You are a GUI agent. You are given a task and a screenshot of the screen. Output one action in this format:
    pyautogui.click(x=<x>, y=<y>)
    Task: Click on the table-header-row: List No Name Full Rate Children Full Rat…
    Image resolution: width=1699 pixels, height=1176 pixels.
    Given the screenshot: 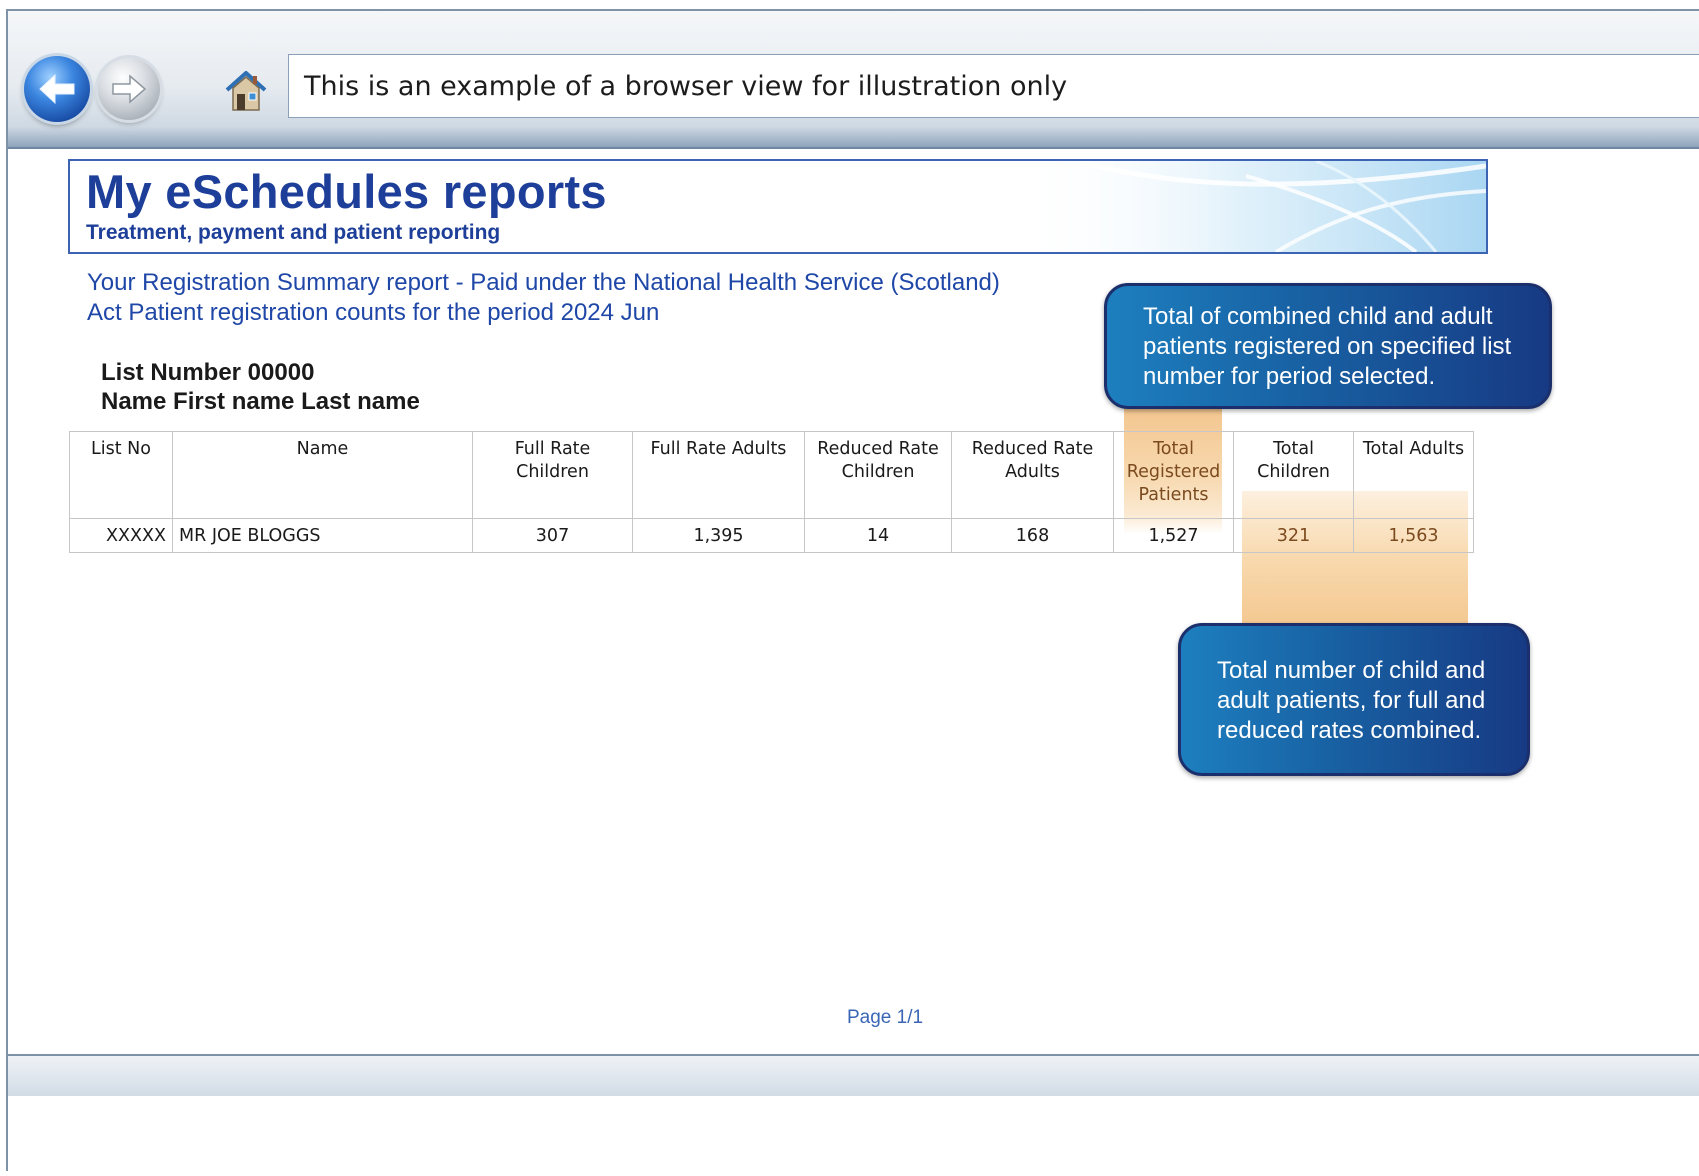 What is the action you would take?
    pyautogui.click(x=771, y=475)
    